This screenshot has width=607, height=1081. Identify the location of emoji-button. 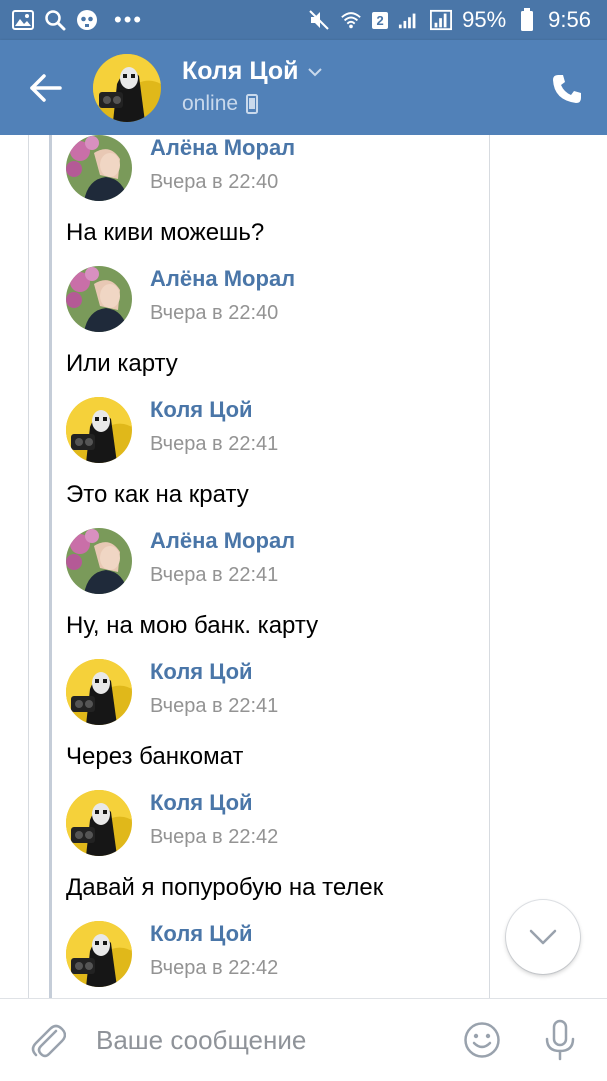
(482, 1040).